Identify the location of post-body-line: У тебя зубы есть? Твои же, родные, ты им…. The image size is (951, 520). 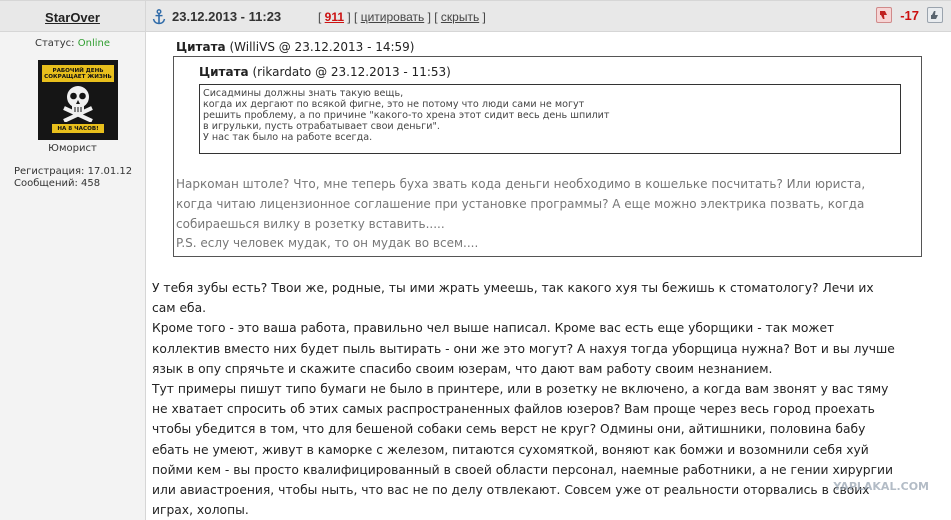
(513, 288).